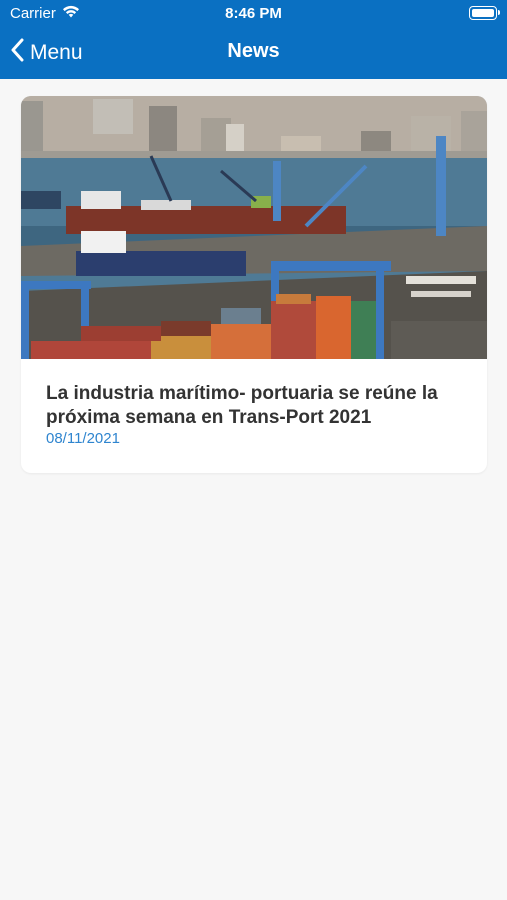 Image resolution: width=507 pixels, height=900 pixels. What do you see at coordinates (83, 438) in the screenshot?
I see `news-date: 08/11/2021` at bounding box center [83, 438].